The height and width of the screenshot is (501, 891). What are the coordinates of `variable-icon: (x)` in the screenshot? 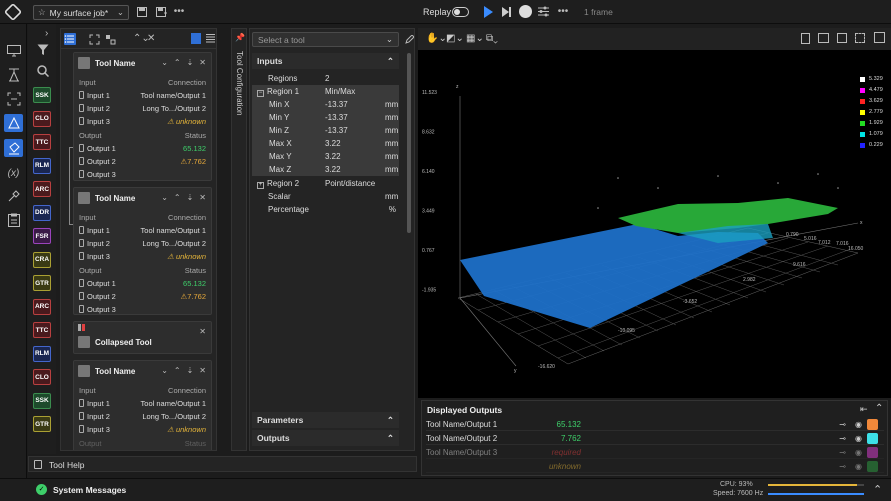 It's located at (13, 173).